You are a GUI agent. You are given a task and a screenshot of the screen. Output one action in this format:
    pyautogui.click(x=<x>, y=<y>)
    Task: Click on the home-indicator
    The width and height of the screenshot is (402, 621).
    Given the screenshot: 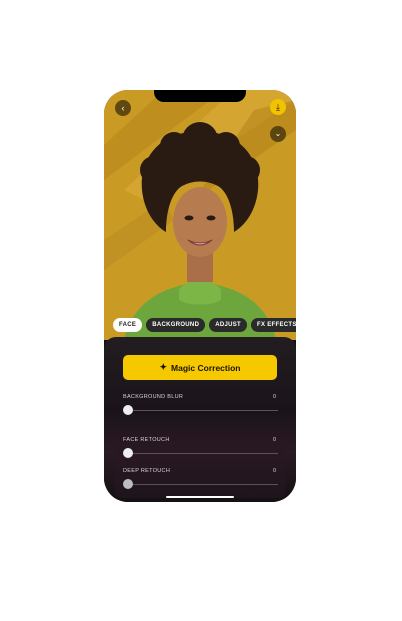 What is the action you would take?
    pyautogui.click(x=200, y=497)
    